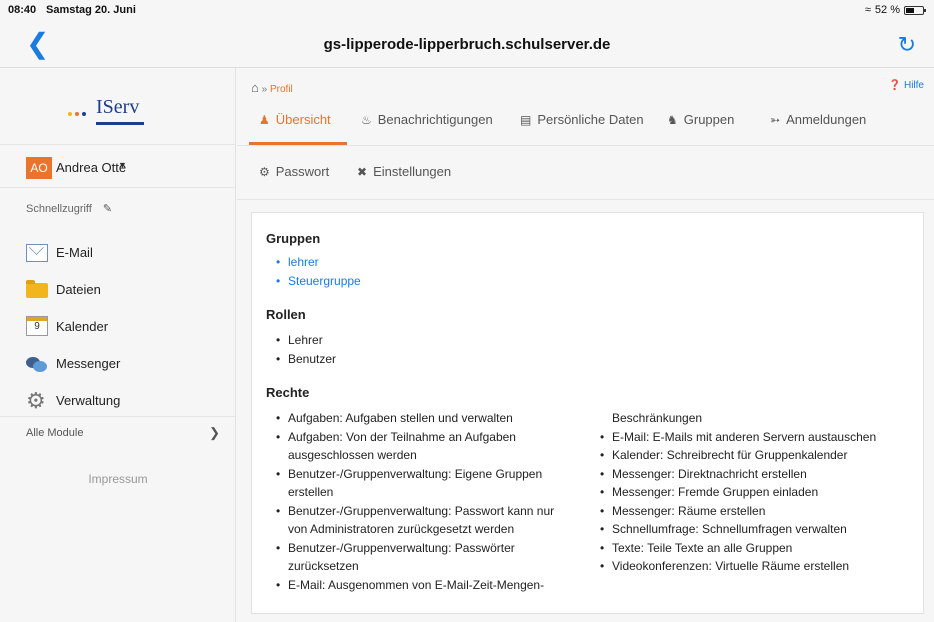 The height and width of the screenshot is (622, 934). I want to click on tab-password: ⚙ Passwort, so click(294, 179).